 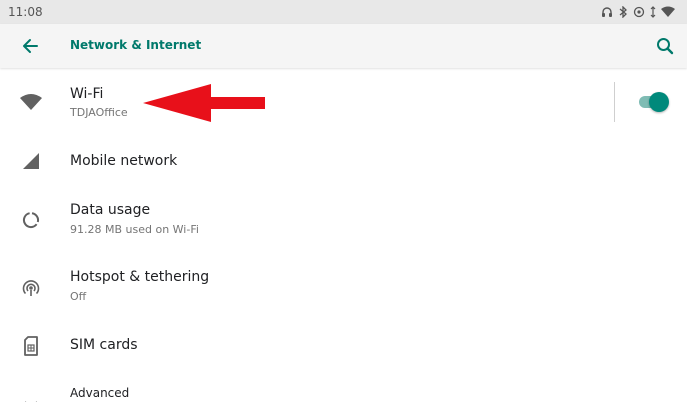 I want to click on settings-item-sim-cards: SIM cards, so click(x=343, y=345).